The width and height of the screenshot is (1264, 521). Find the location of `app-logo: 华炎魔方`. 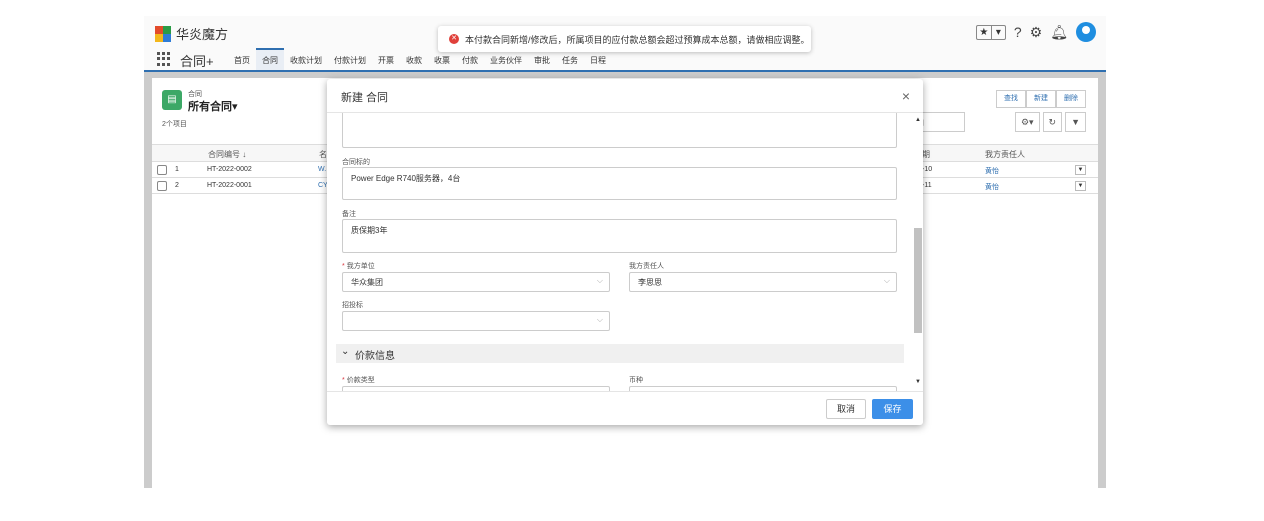

app-logo: 华炎魔方 is located at coordinates (191, 33).